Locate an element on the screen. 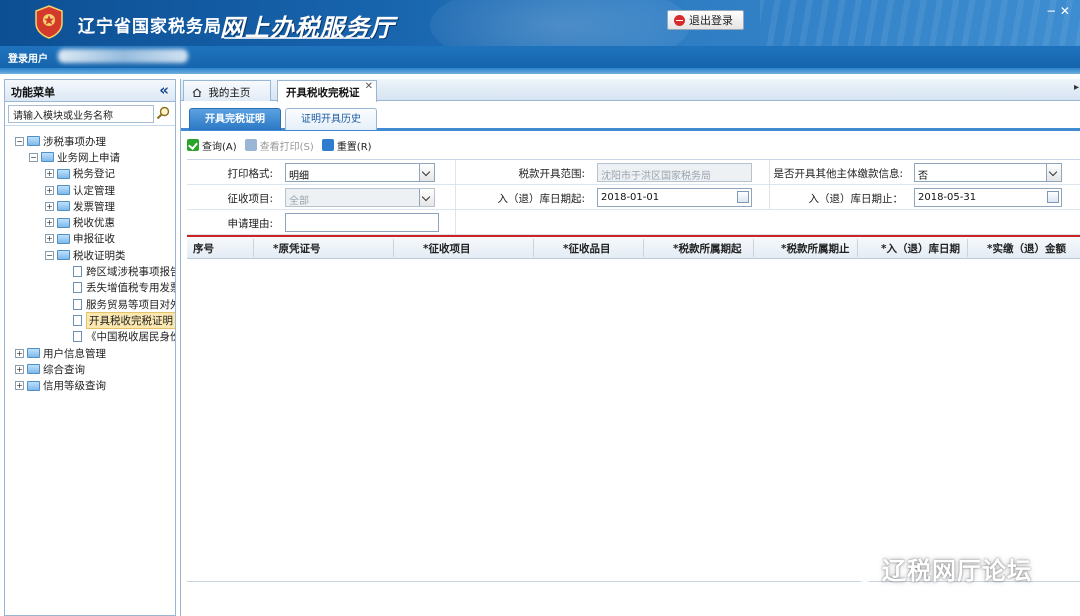 Image resolution: width=1080 pixels, height=616 pixels. sidebar-item: 跨区域涉税事项报告 is located at coordinates (90, 271).